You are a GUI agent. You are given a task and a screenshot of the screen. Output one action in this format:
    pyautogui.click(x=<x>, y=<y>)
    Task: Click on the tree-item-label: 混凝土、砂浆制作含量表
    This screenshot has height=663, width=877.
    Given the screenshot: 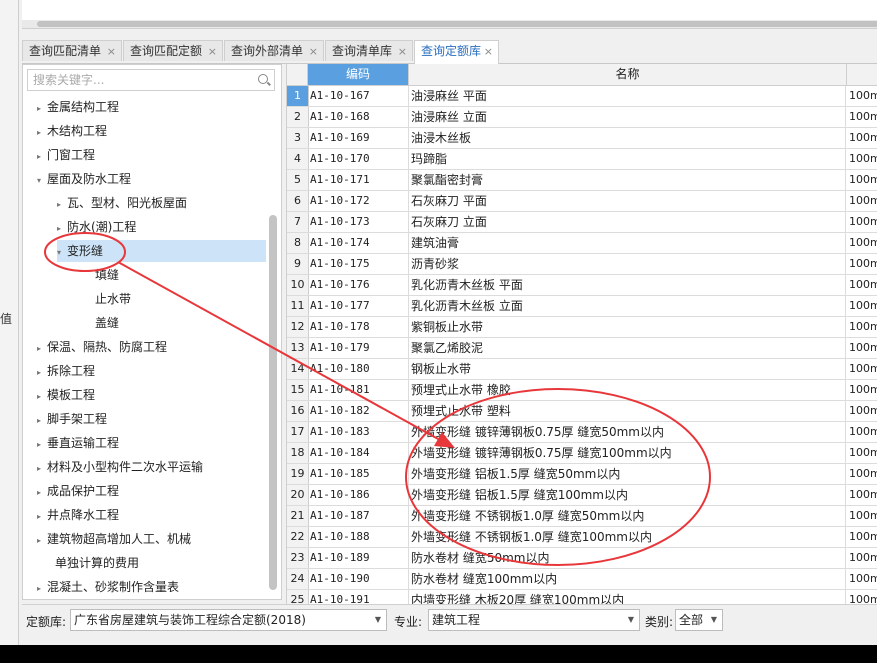 What is the action you would take?
    pyautogui.click(x=113, y=587)
    